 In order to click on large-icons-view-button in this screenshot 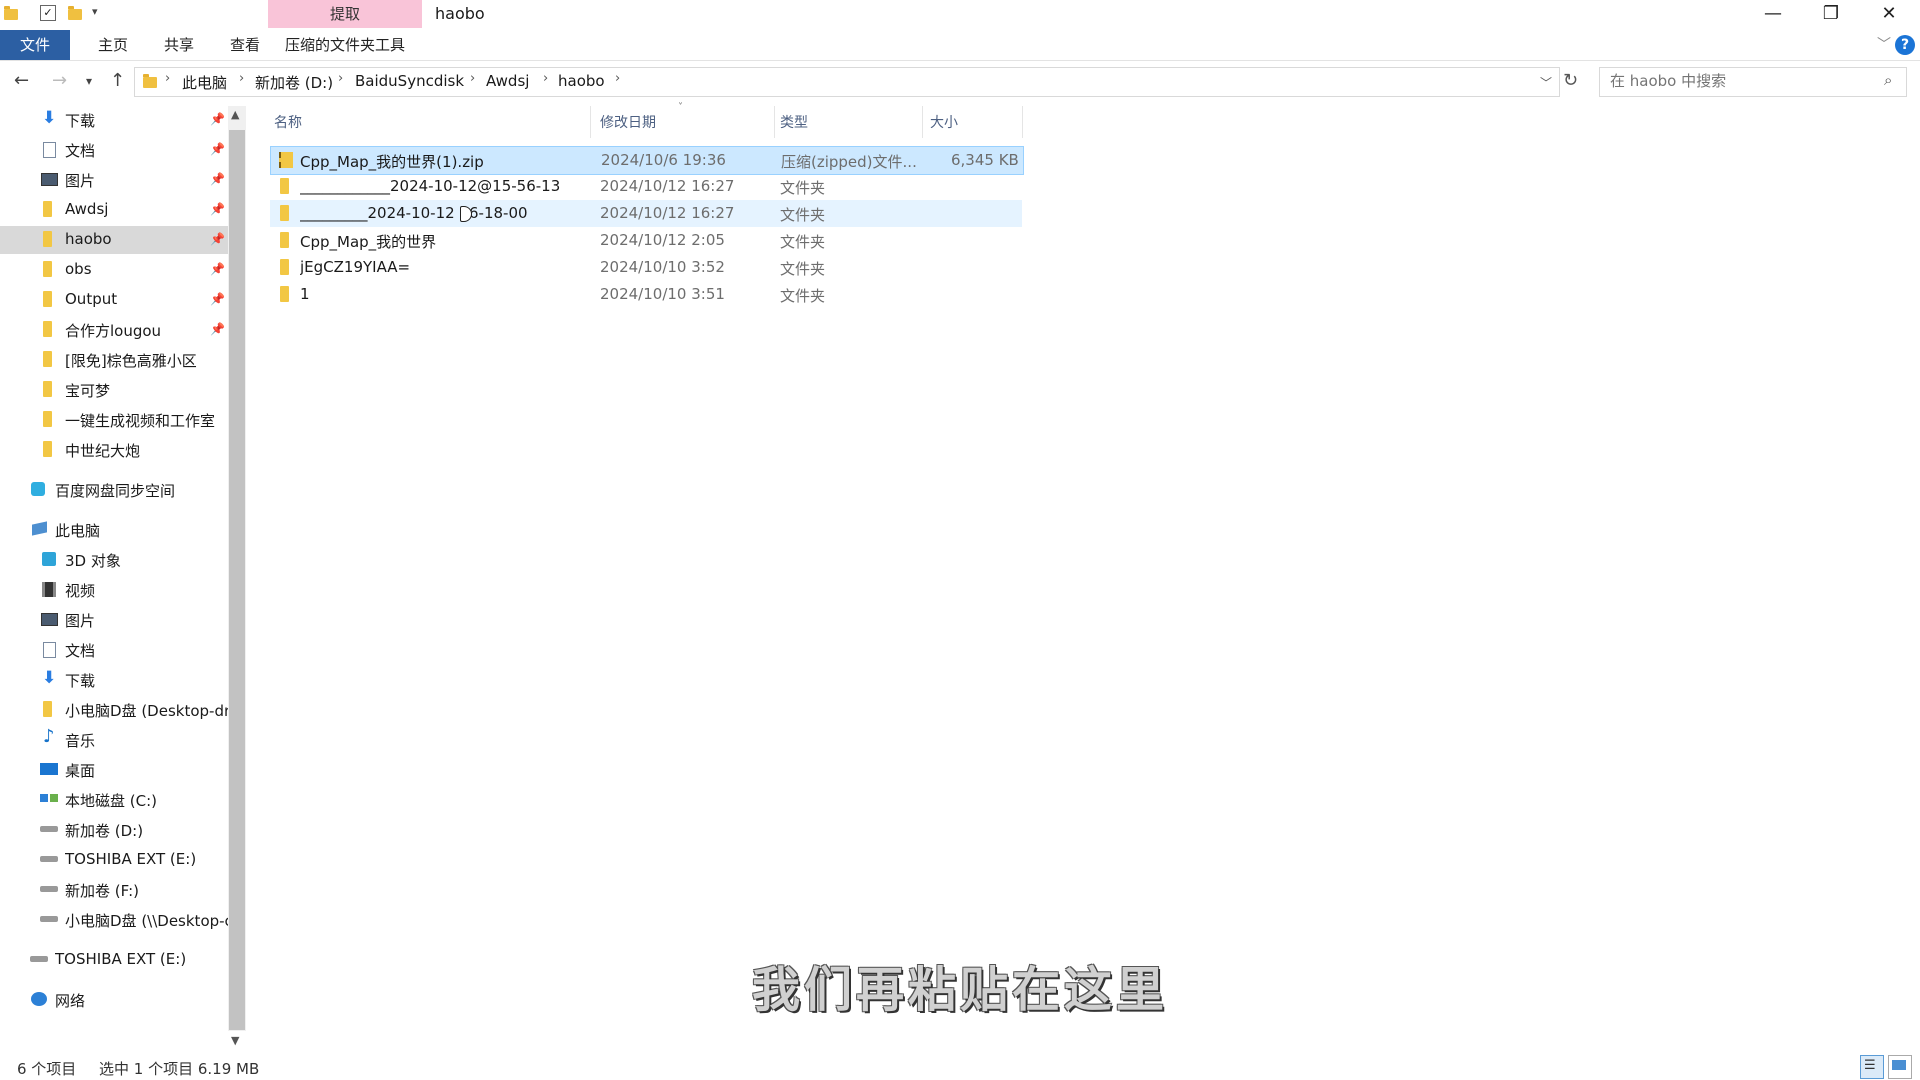, I will do `click(1900, 1067)`.